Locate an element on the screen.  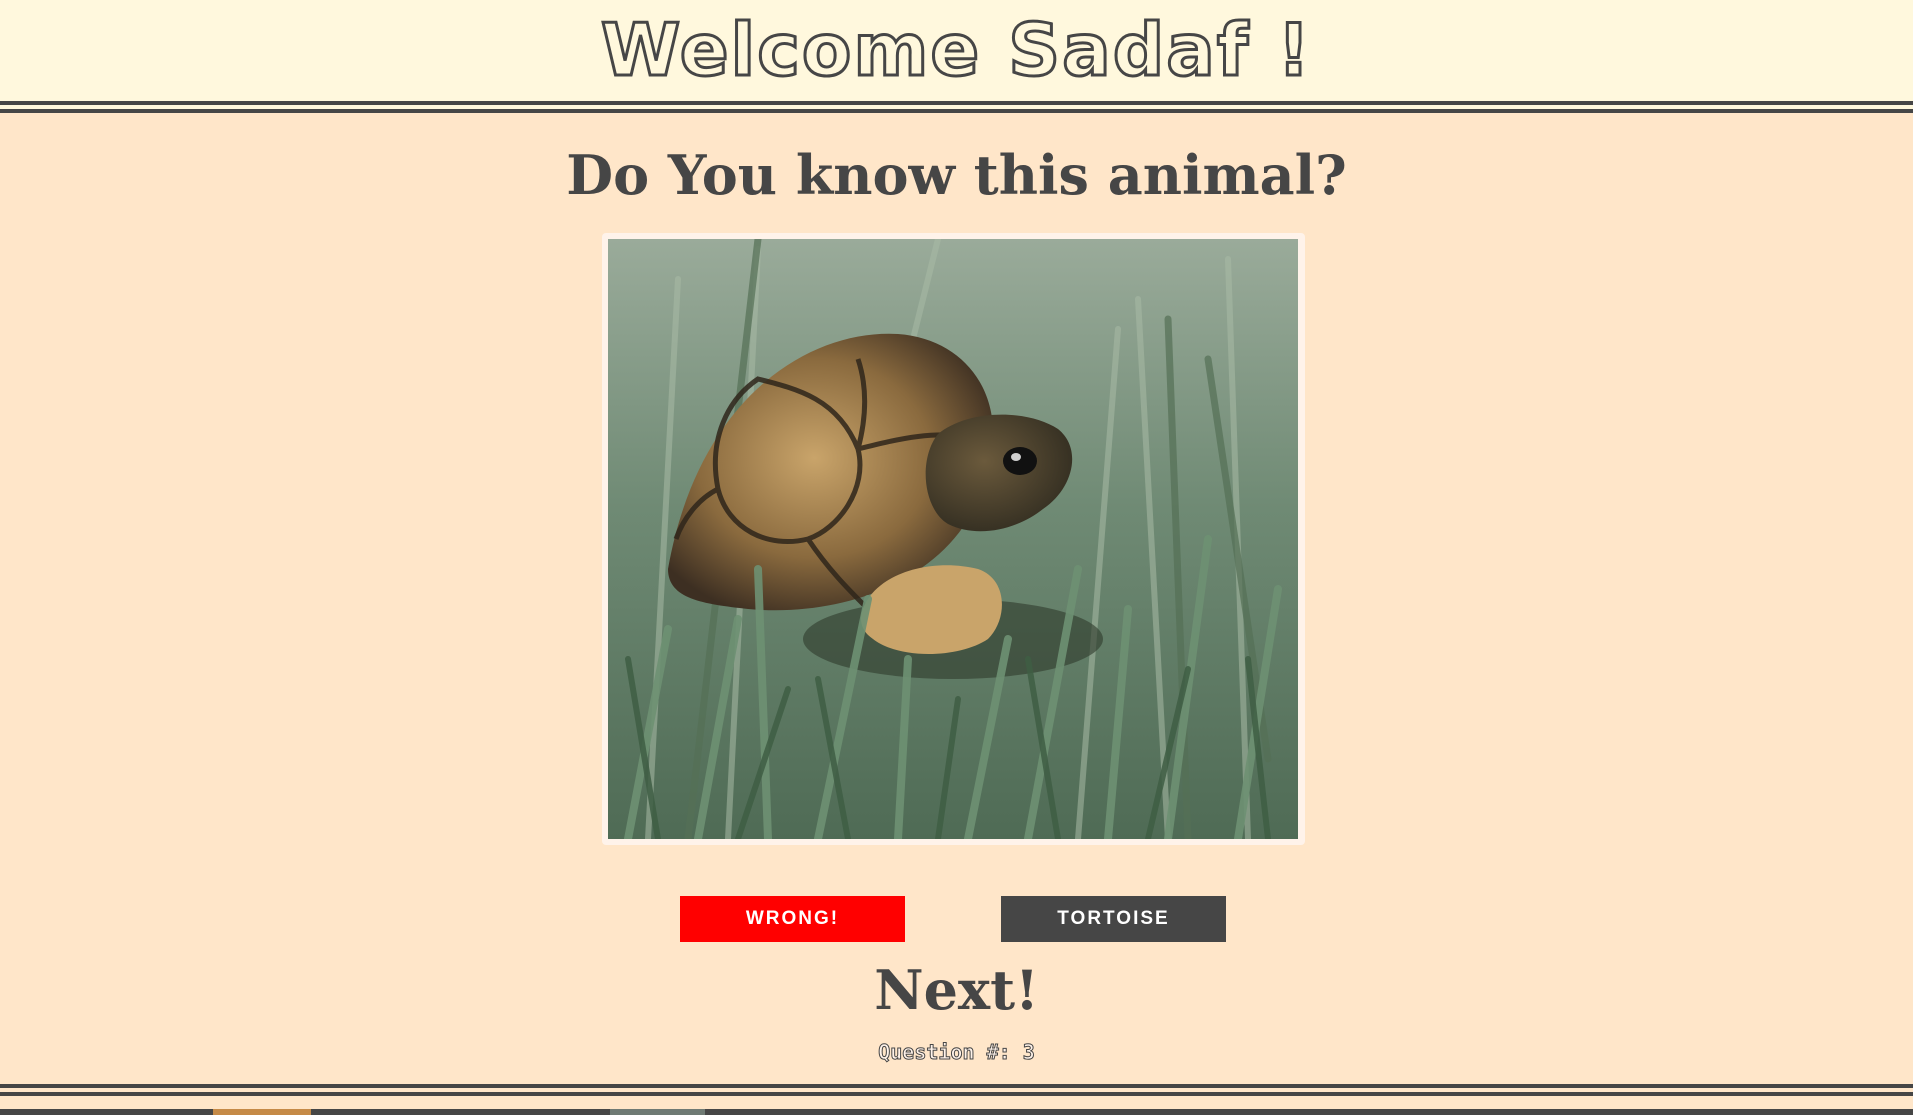
welcome-title: Welcome Sadaf ! is located at coordinates (956, 50).